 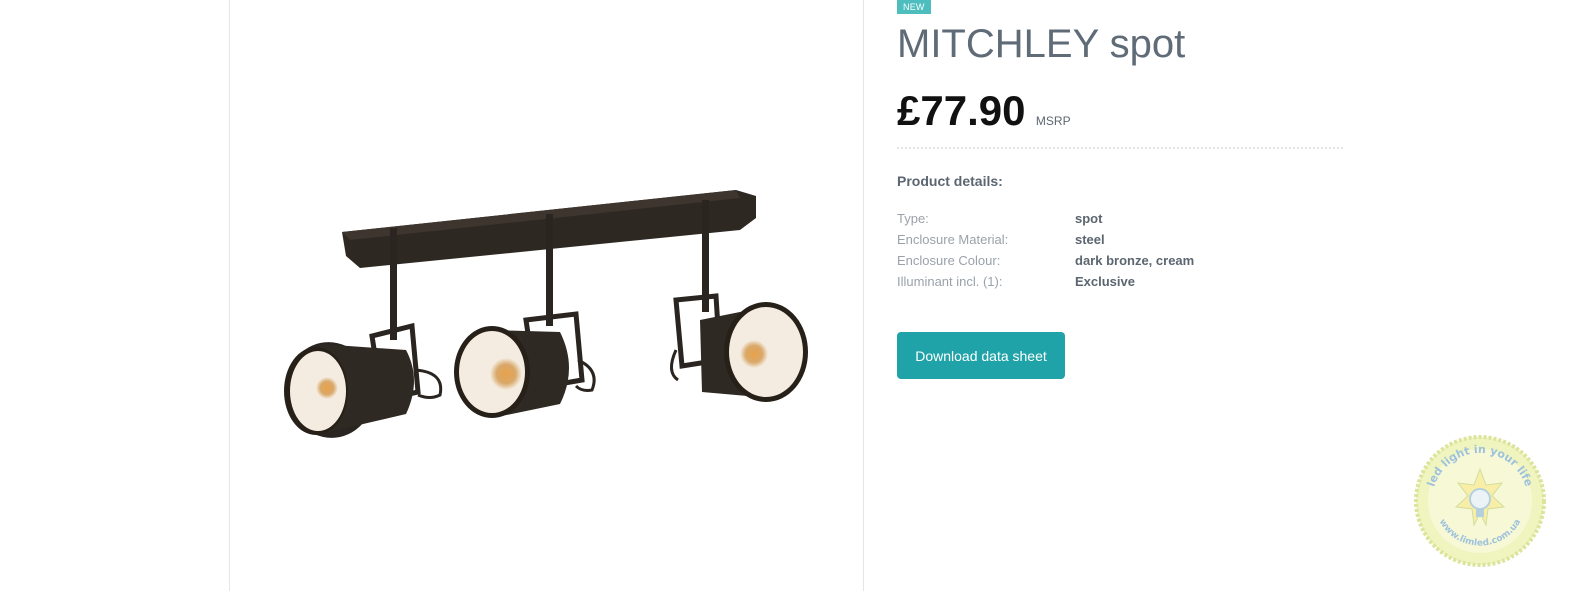 I want to click on divider, so click(x=1120, y=148).